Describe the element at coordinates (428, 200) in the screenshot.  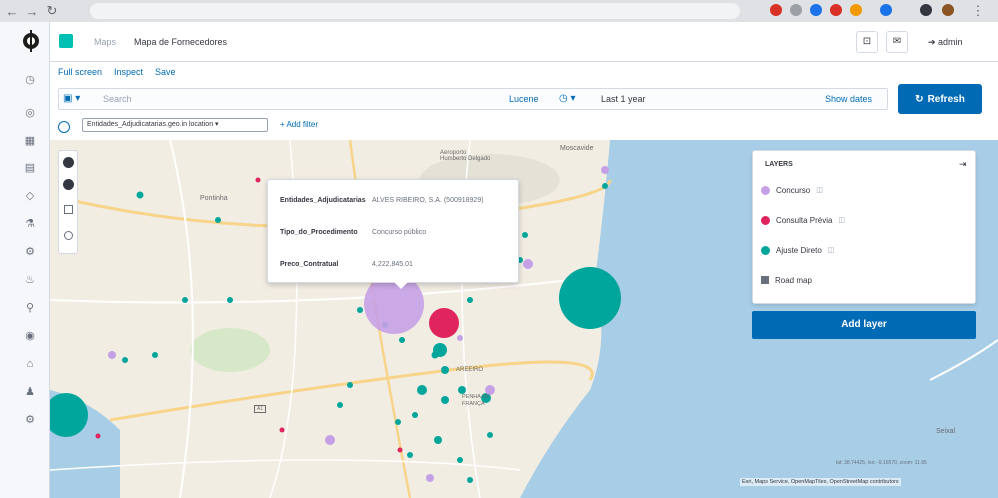
I see `tooltip-value: ALVES RIBEIRO, S.A. (500918929)` at that location.